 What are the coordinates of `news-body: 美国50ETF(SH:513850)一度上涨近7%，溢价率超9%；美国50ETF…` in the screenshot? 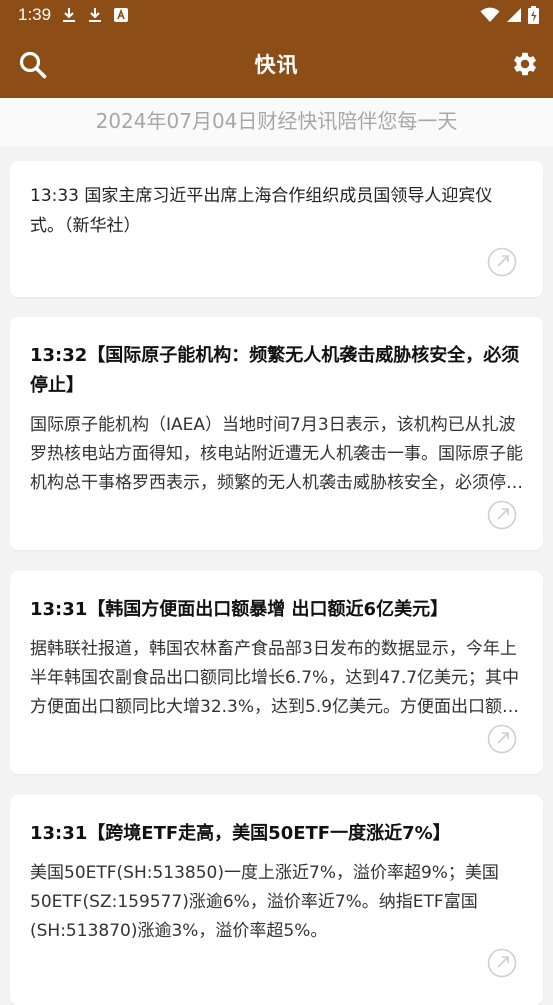 It's located at (264, 902).